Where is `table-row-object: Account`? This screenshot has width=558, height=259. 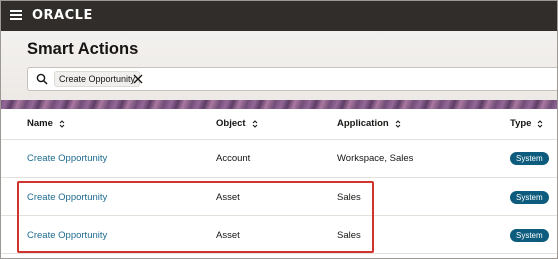
table-row-object: Account is located at coordinates (233, 158).